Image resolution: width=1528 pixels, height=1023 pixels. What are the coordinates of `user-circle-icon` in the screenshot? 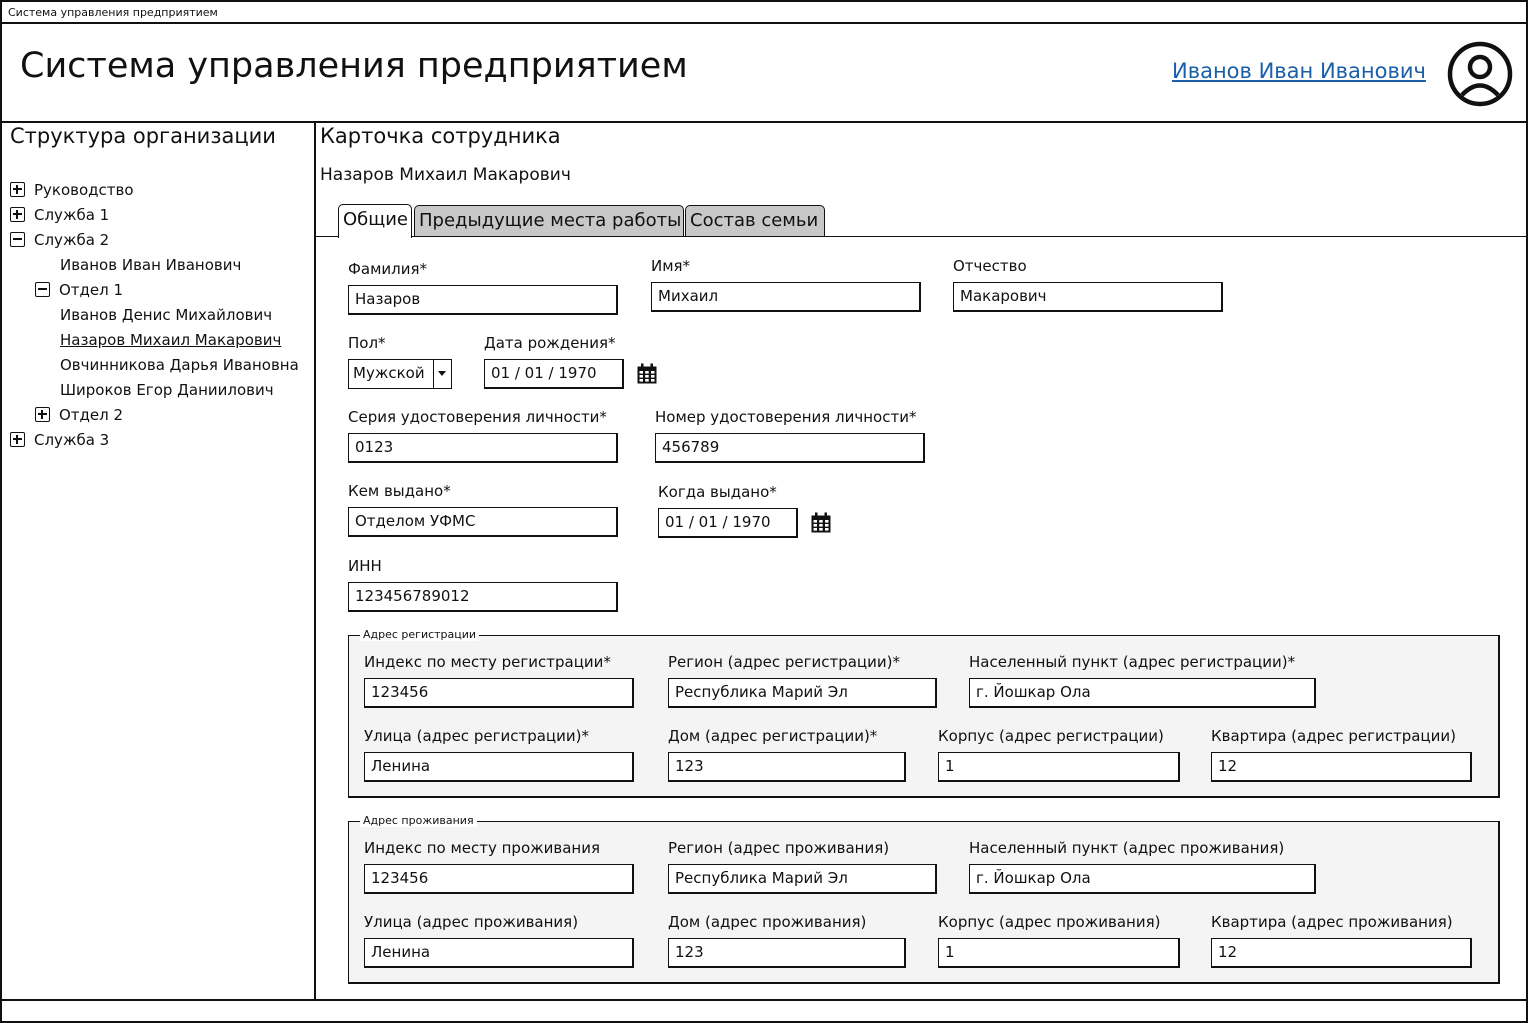 It's located at (1480, 74).